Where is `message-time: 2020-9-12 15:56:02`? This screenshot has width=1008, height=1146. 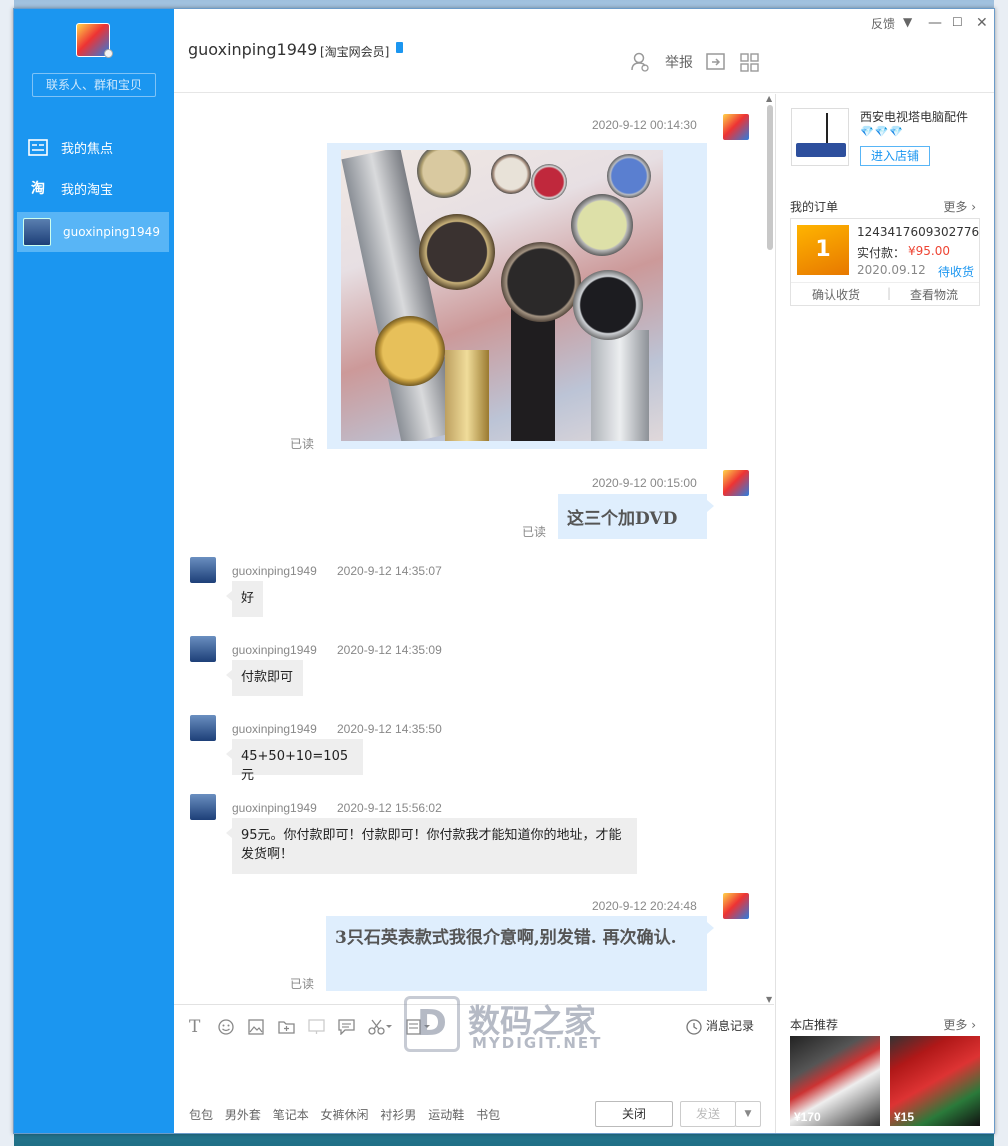 message-time: 2020-9-12 15:56:02 is located at coordinates (389, 808).